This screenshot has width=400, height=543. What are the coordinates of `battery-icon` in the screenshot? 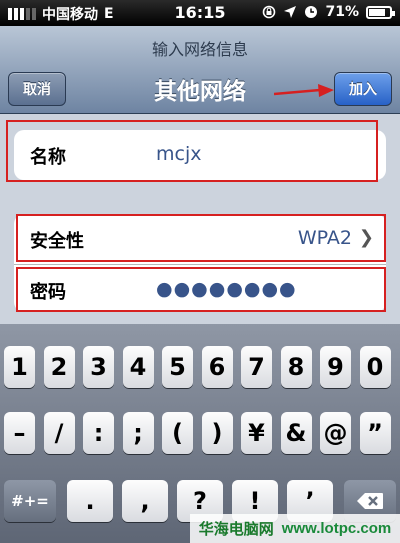 It's located at (380, 12).